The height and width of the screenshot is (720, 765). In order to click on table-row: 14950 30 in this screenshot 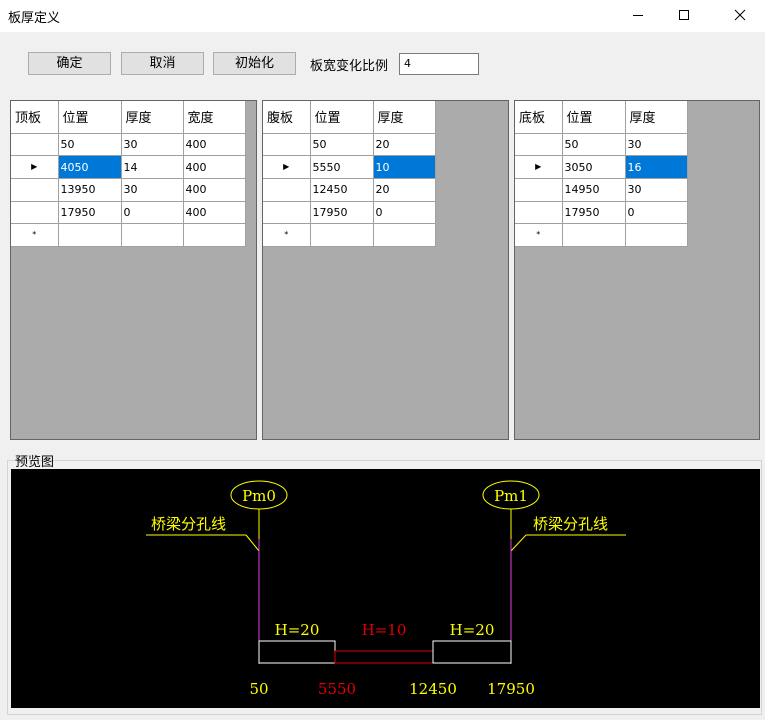, I will do `click(601, 190)`.